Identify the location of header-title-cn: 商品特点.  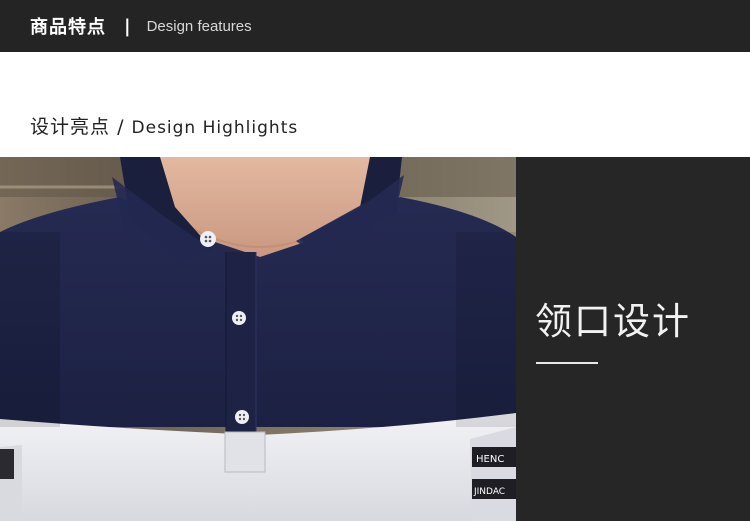
(68, 27).